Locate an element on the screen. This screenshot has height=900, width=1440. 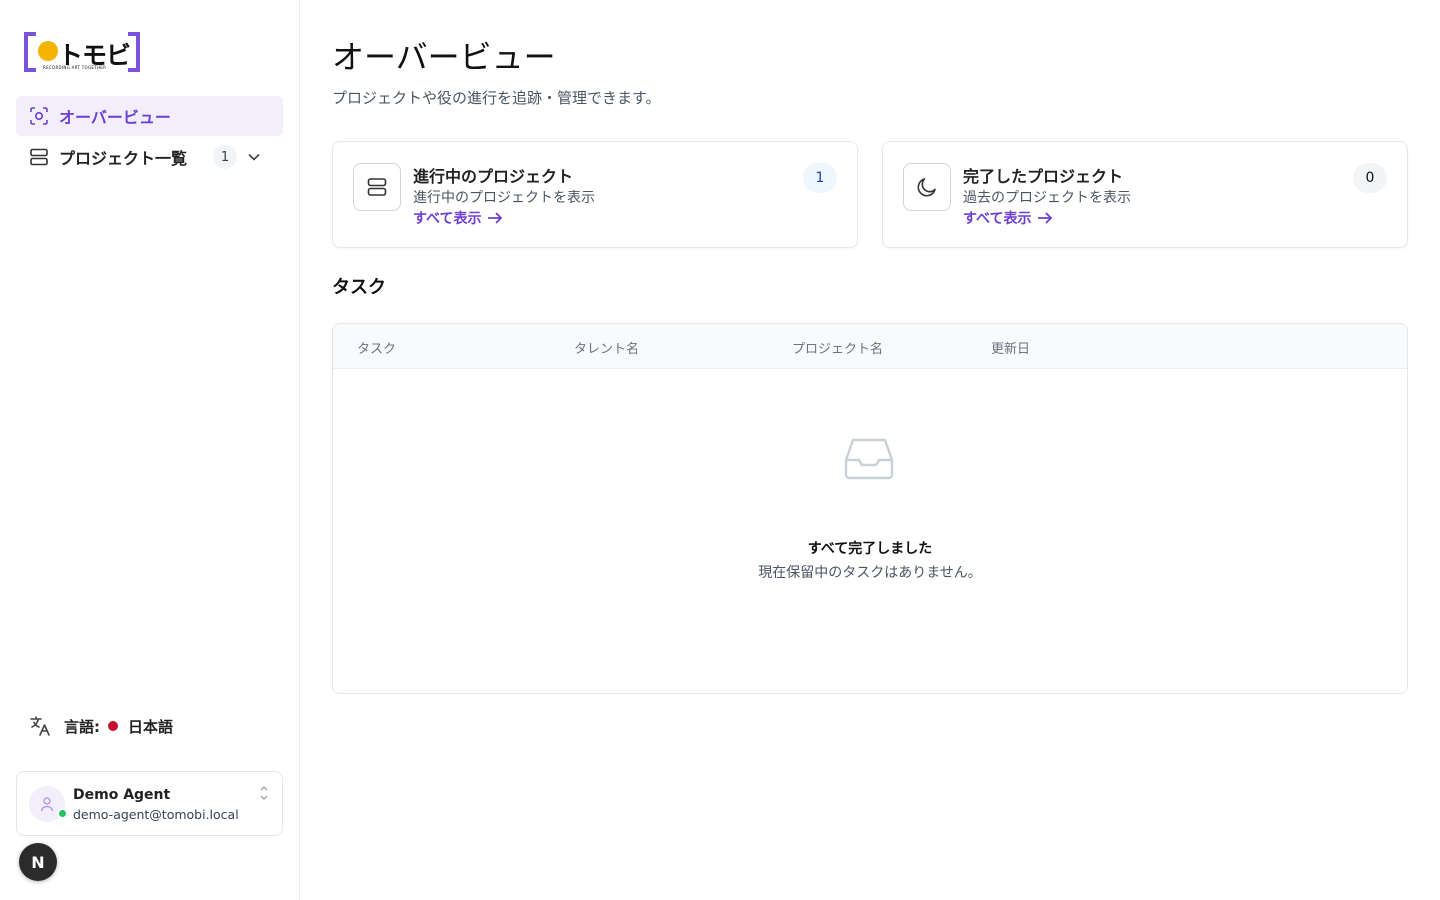
active-projects-card: 進行中のプロジェクト 進行中のプロジェクトを表示 すべて表示 1 is located at coordinates (595, 194).